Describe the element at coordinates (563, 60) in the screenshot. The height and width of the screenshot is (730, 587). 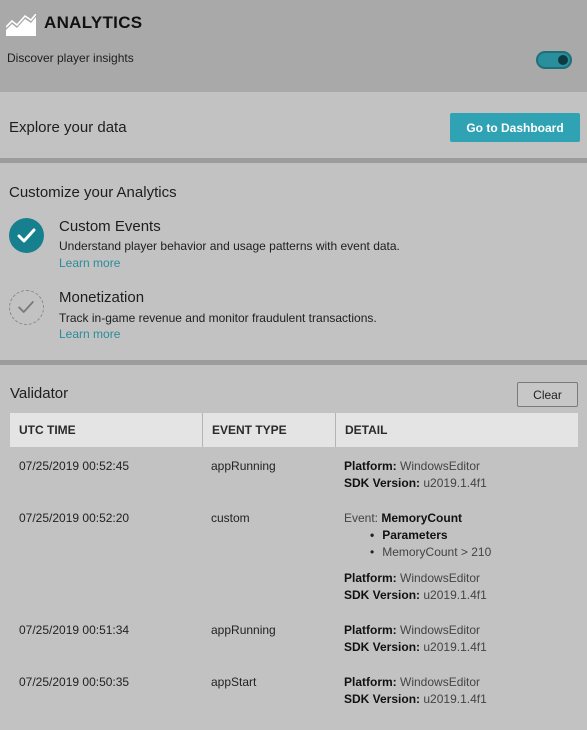
I see `toggle-knob` at that location.